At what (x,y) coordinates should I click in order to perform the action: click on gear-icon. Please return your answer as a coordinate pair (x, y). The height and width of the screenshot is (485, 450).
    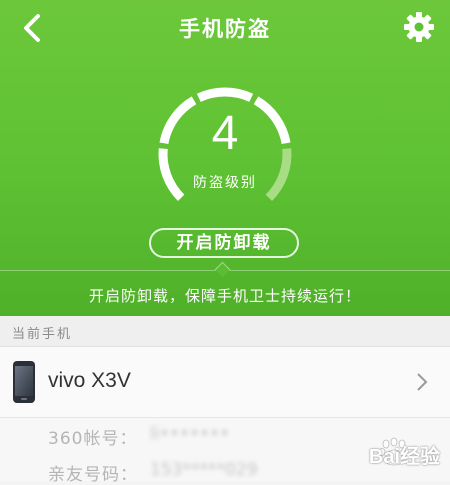
    Looking at the image, I should click on (419, 27).